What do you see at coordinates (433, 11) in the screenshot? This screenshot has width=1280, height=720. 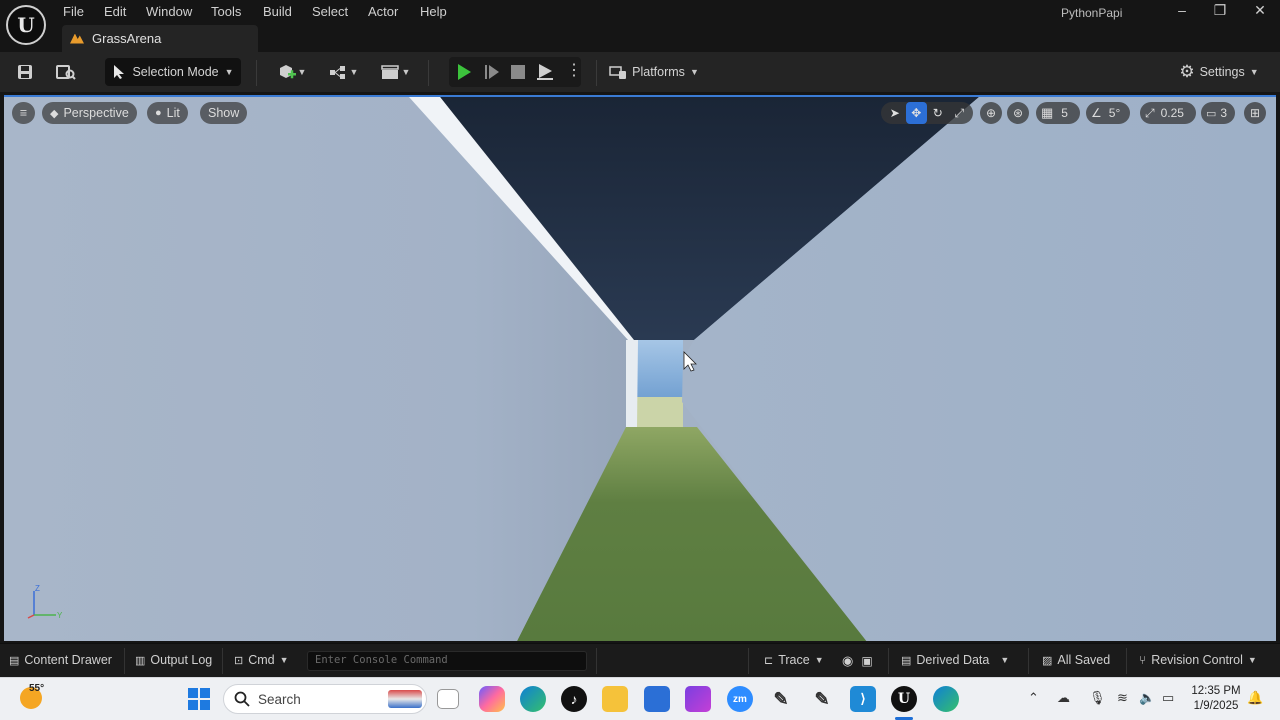 I see `menu-help: Help` at bounding box center [433, 11].